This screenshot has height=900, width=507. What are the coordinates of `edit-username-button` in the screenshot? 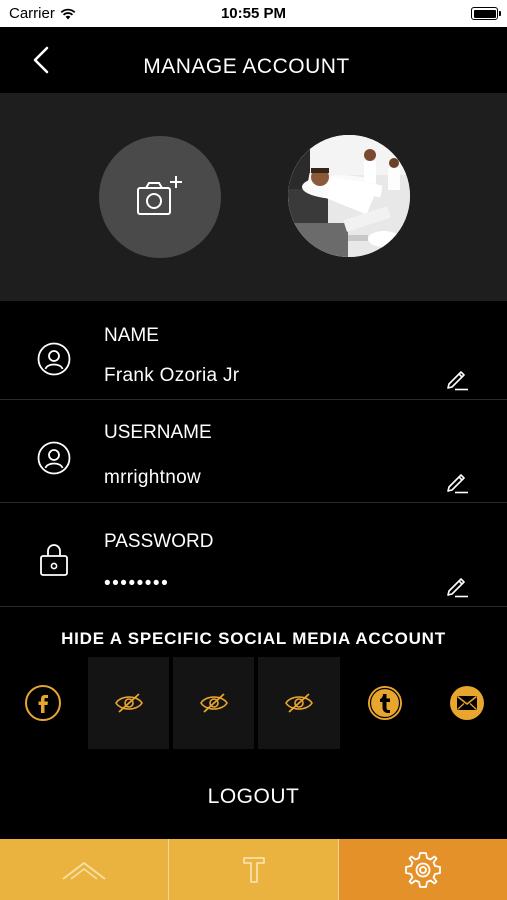 It's located at (457, 481).